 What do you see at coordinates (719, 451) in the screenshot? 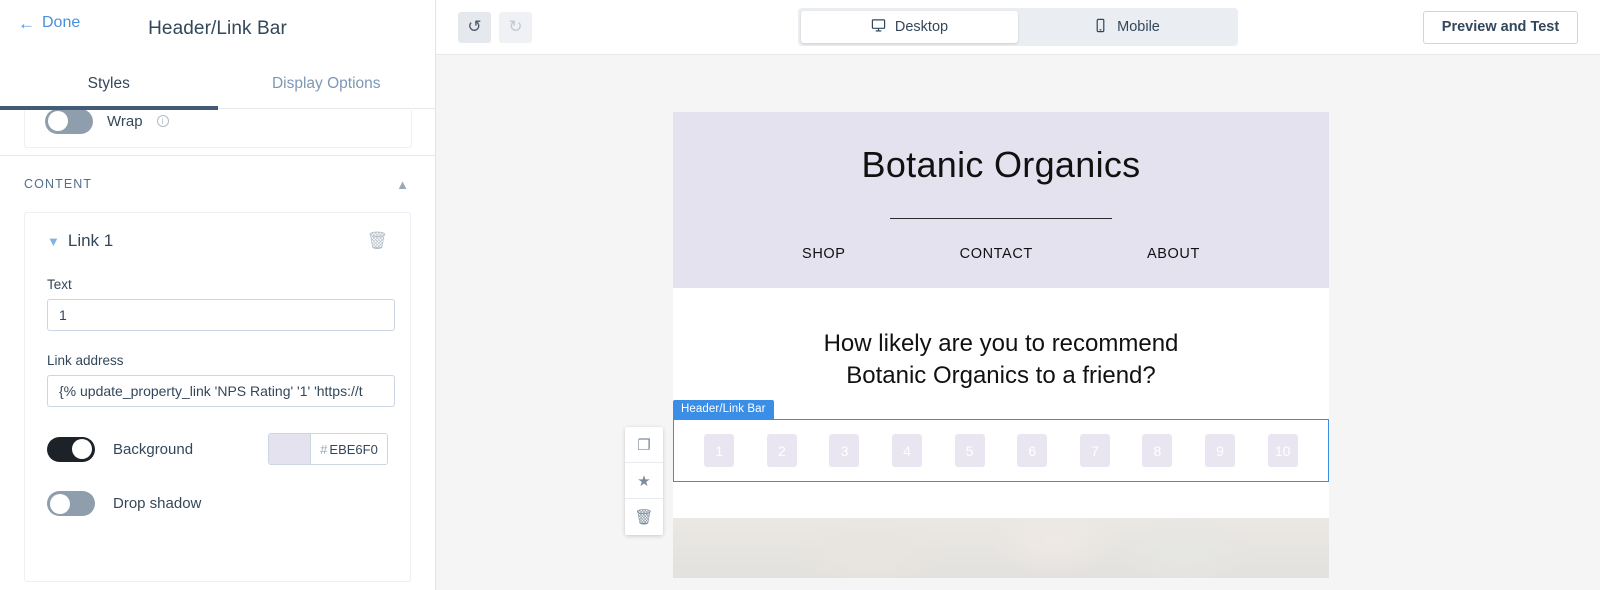
I see `nps-chip: 1` at bounding box center [719, 451].